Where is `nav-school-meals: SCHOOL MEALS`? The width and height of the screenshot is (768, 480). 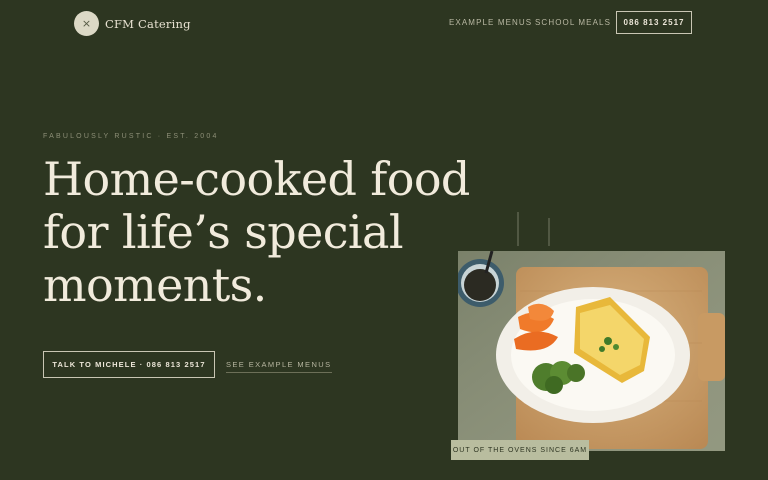 nav-school-meals: SCHOOL MEALS is located at coordinates (573, 22).